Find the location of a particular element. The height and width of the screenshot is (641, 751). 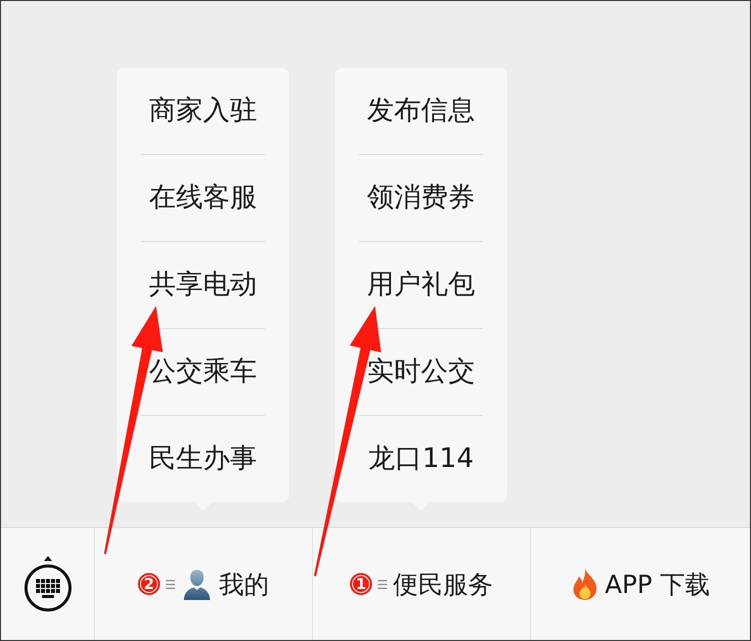

annotation-number: 2 is located at coordinates (149, 584).